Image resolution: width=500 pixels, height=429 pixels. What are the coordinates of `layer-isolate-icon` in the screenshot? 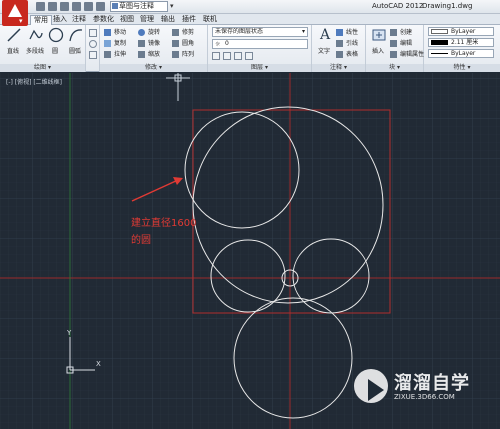 It's located at (238, 56).